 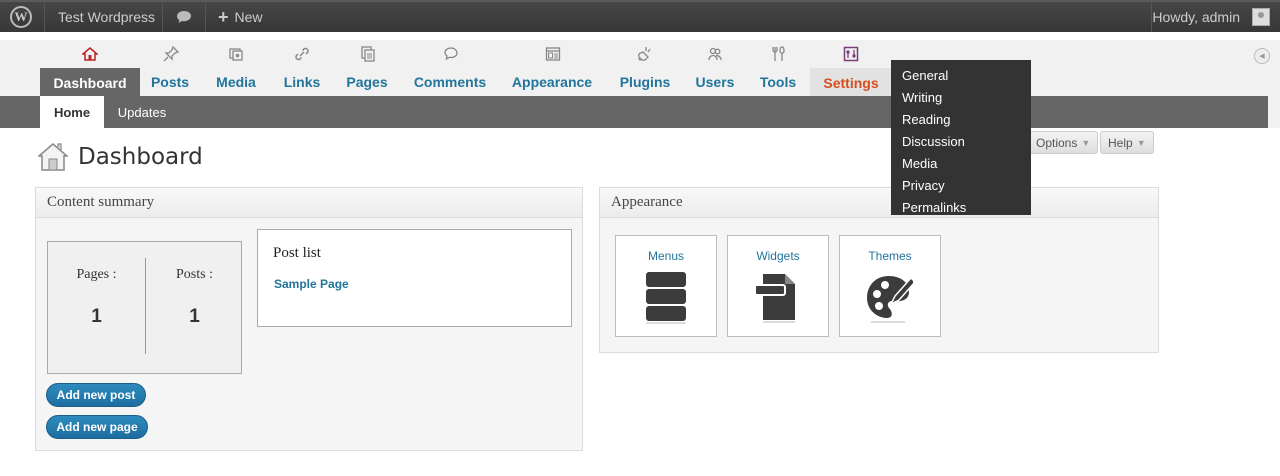 I want to click on add-new-post-button: Add new post, so click(x=96, y=395).